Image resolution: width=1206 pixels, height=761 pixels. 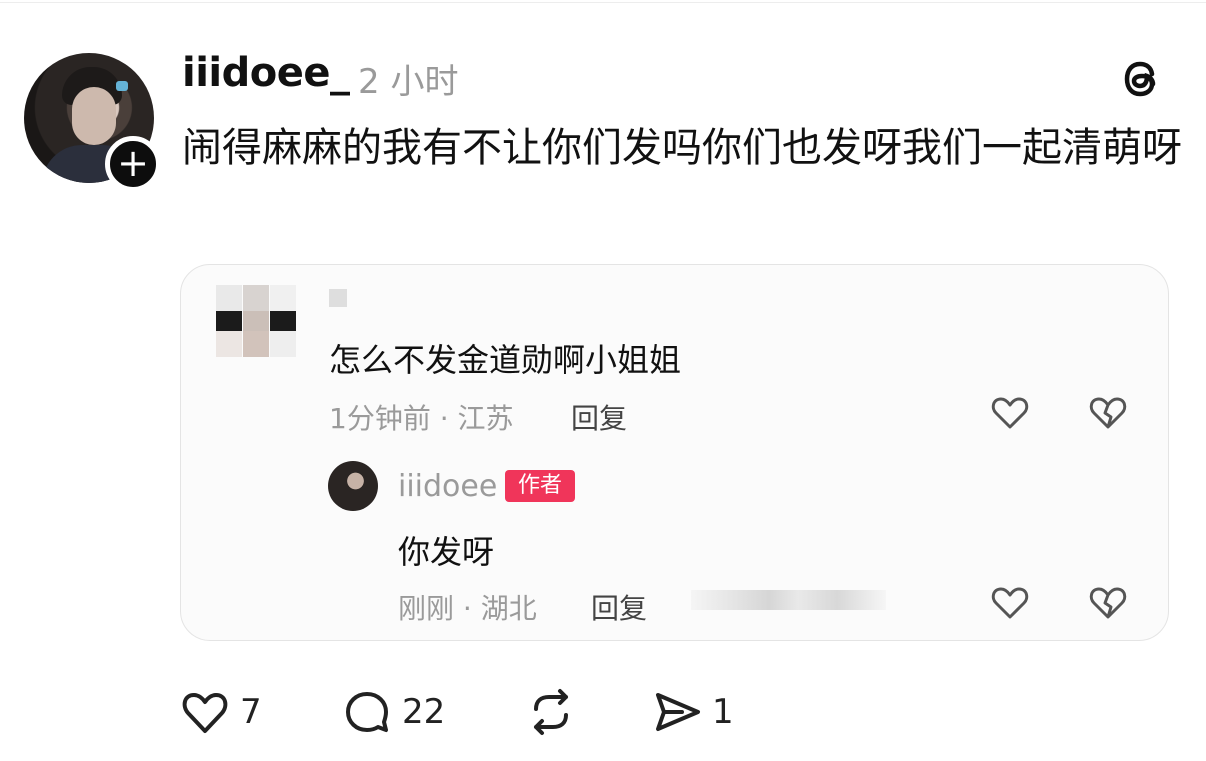 What do you see at coordinates (94, 116) in the screenshot?
I see `avatar-face` at bounding box center [94, 116].